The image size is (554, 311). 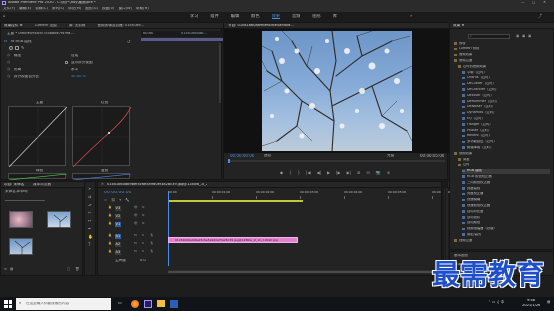 I want to click on timeline-zoom-bar, so click(x=303, y=271).